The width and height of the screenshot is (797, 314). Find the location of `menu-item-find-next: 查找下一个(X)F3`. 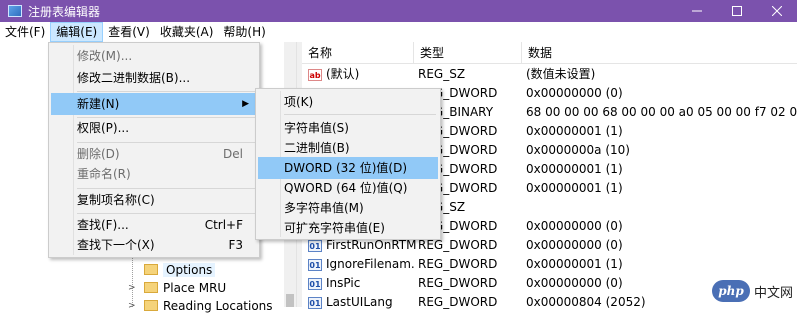

menu-item-find-next: 查找下一个(X)F3 is located at coordinates (154, 245).